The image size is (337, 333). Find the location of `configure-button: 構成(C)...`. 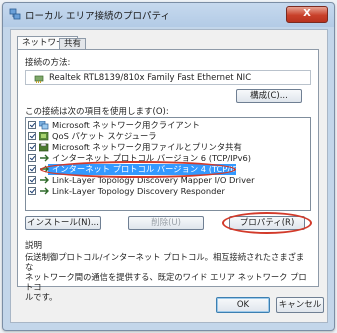

configure-button: 構成(C)... is located at coordinates (269, 96).